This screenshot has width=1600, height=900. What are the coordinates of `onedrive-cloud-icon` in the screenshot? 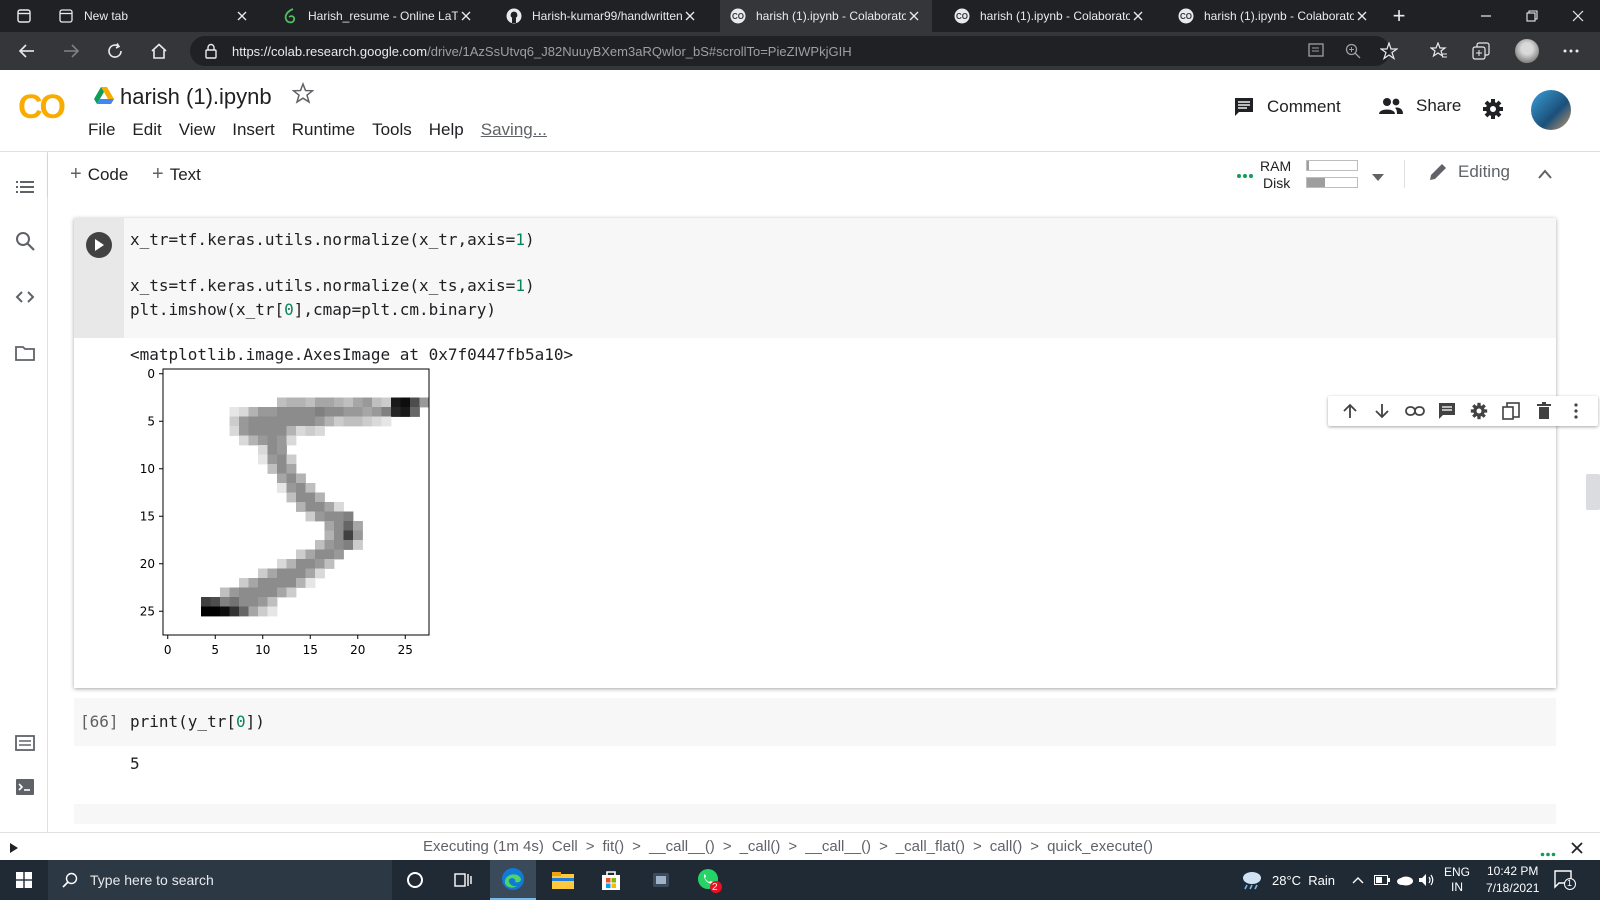 It's located at (1405, 880).